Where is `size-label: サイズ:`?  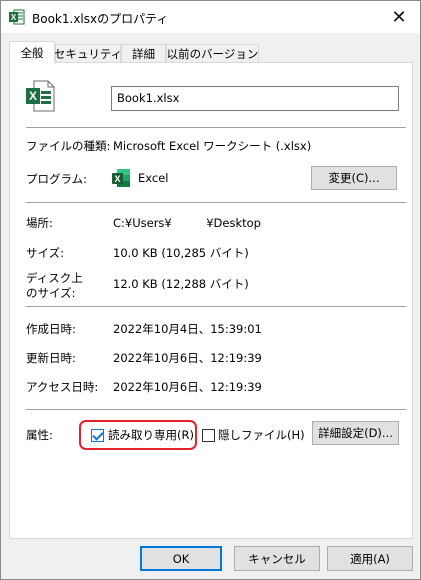 size-label: サイズ: is located at coordinates (45, 253).